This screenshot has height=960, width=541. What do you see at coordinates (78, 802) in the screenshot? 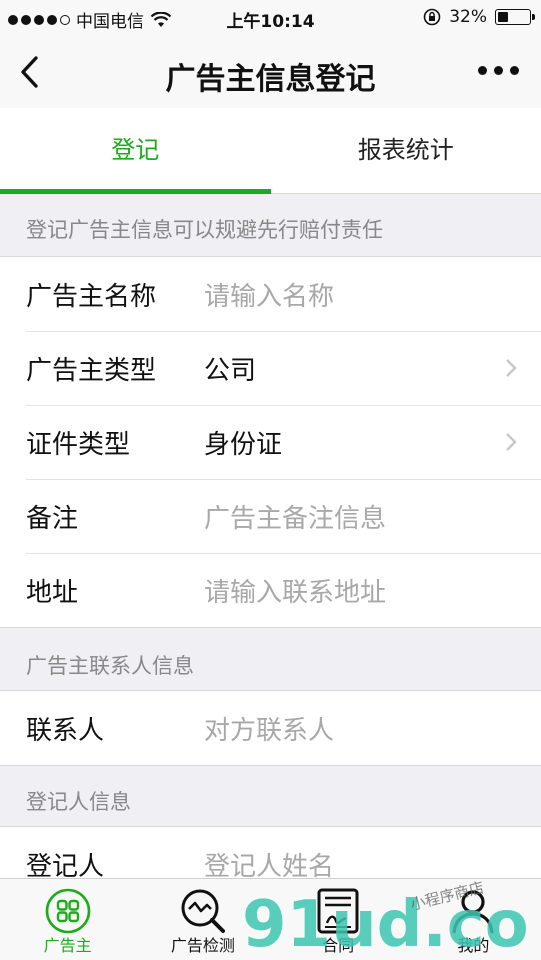
I see `registrant-section-heading: 登记人信息` at bounding box center [78, 802].